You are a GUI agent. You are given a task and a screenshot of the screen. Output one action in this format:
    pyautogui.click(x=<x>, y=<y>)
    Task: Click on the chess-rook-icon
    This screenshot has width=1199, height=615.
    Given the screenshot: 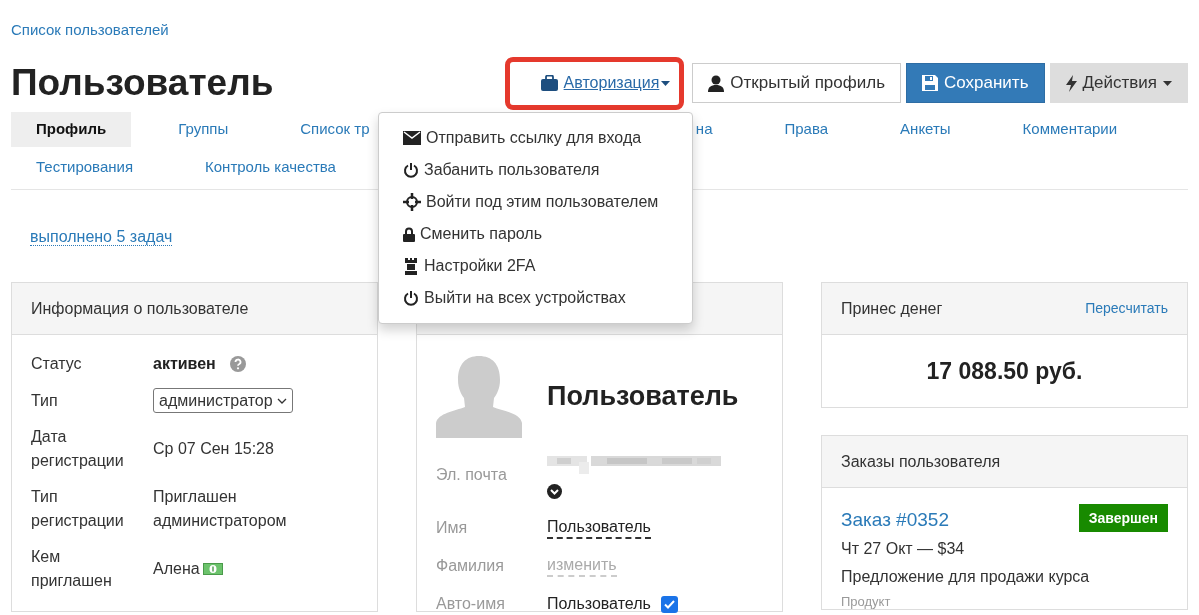 What is the action you would take?
    pyautogui.click(x=411, y=266)
    